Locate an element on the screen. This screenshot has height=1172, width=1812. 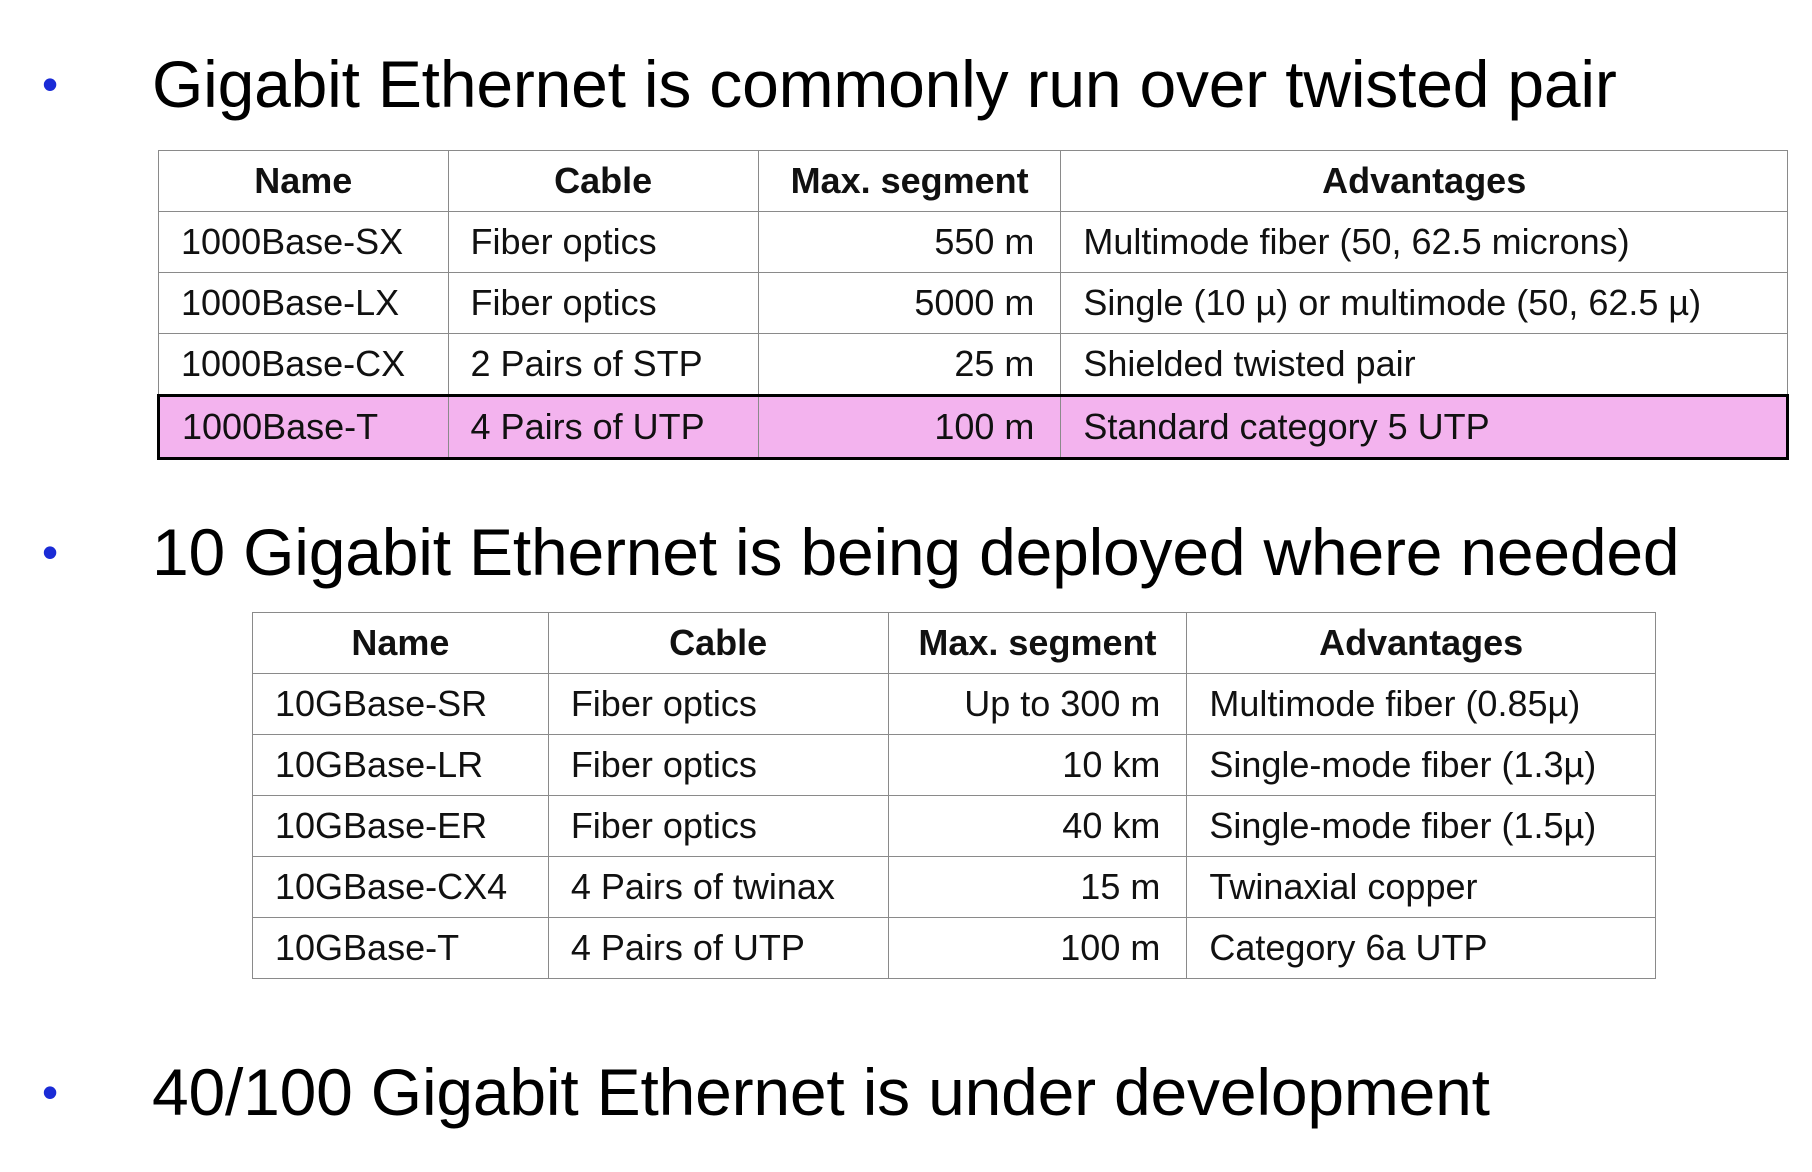
cell-name: 10GBase-ER is located at coordinates (400, 826).